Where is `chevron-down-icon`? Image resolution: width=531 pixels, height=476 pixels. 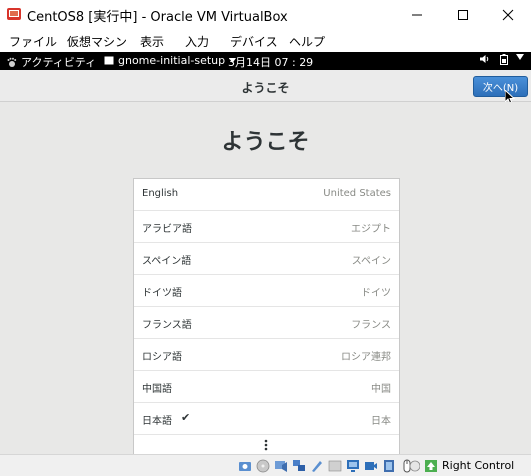 chevron-down-icon is located at coordinates (520, 57).